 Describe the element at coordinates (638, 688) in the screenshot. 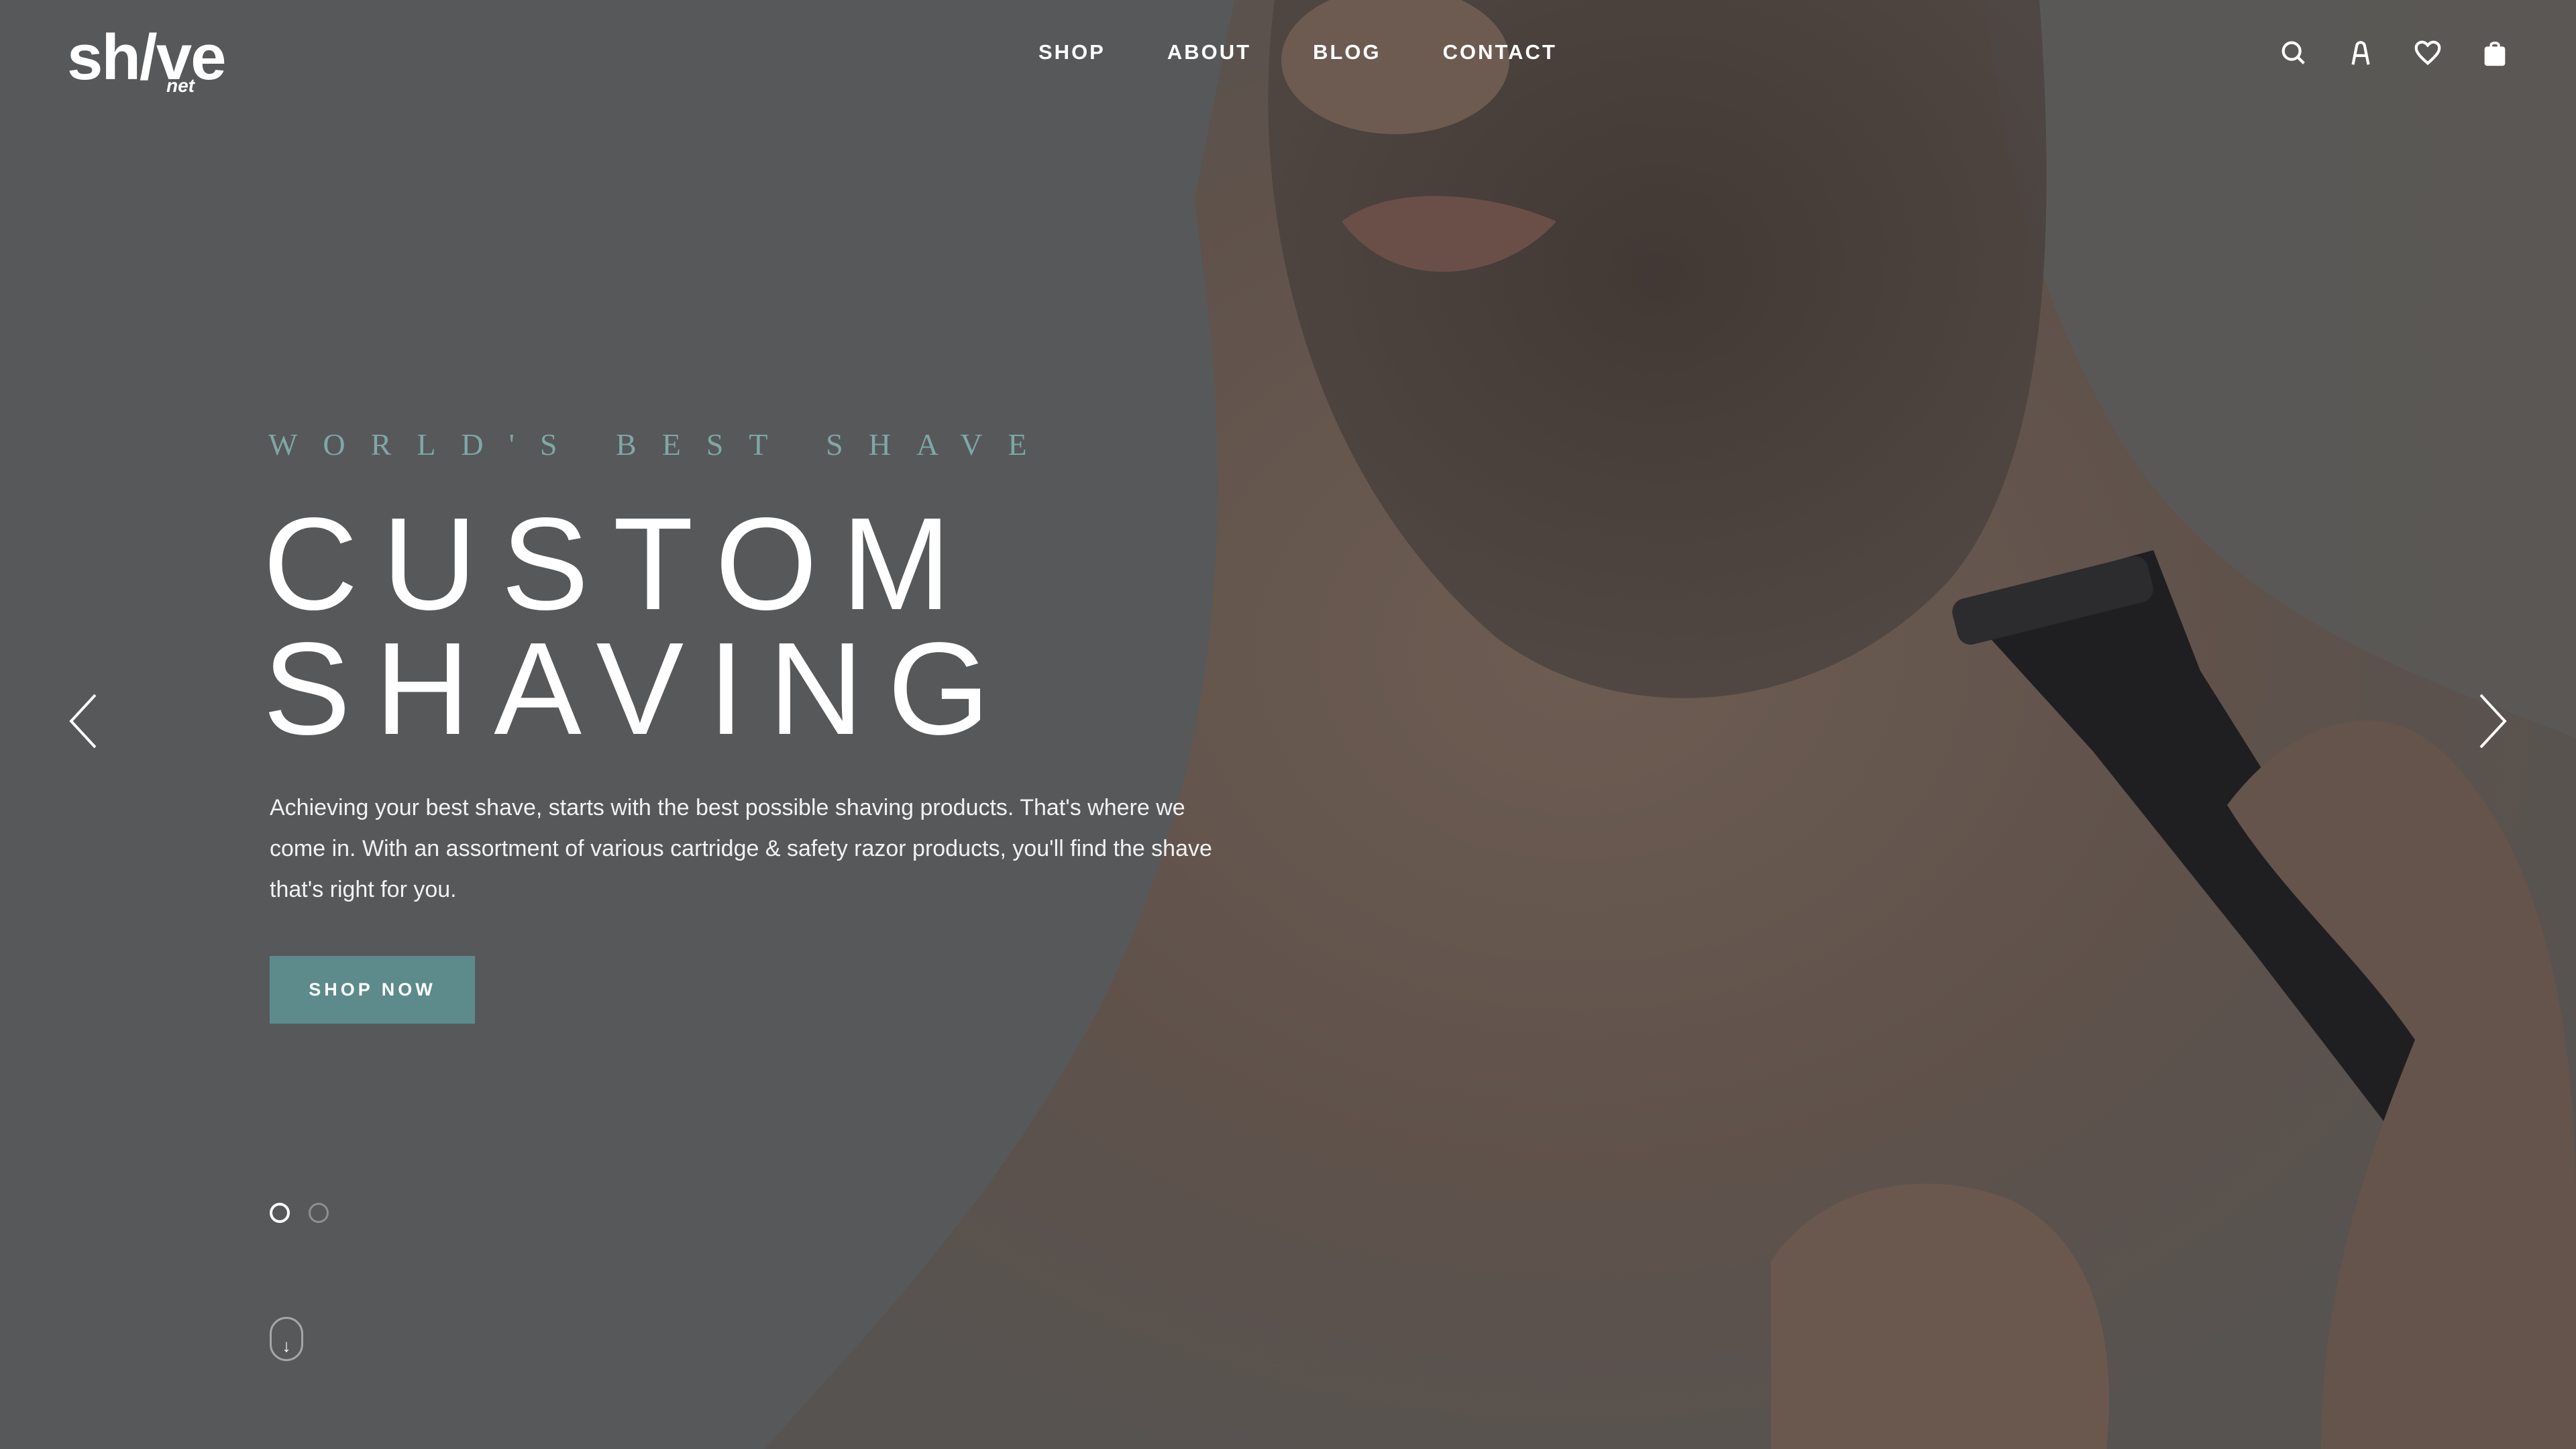

I see `hero-title-line-2: SHAVING` at that location.